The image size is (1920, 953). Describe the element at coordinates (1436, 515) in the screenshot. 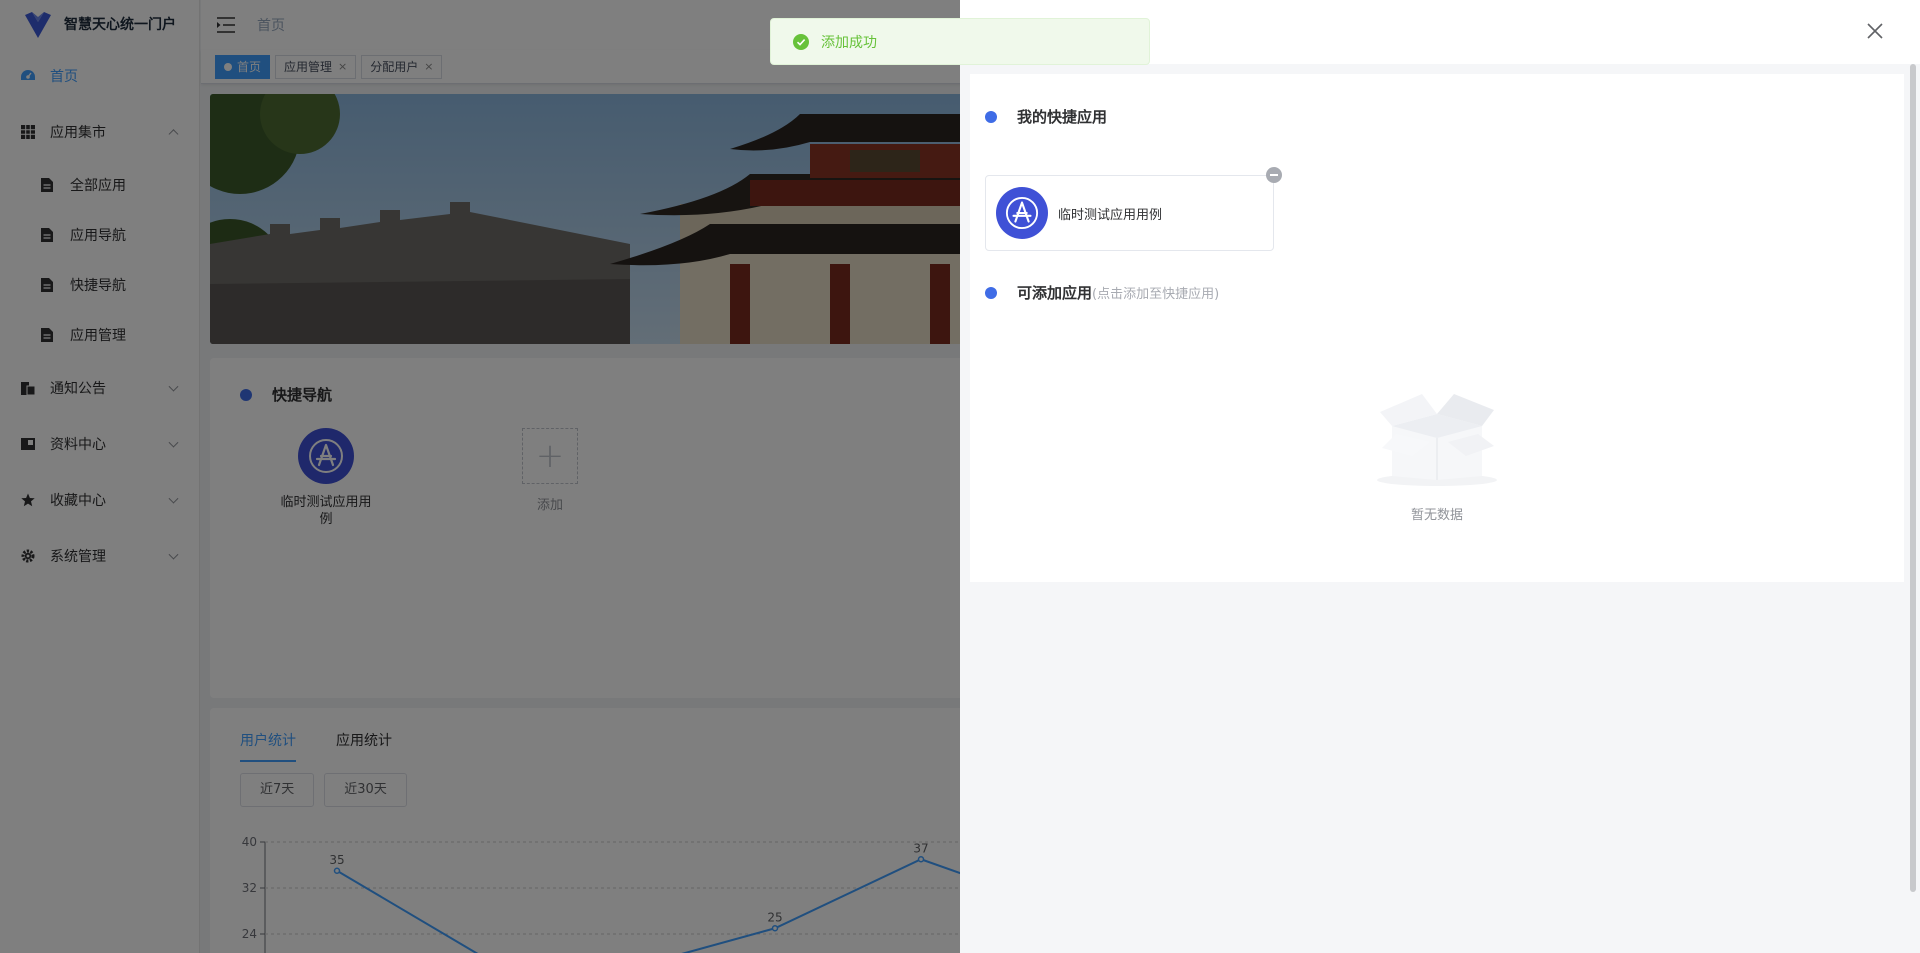

I see `empty-text: 暂无数据` at that location.